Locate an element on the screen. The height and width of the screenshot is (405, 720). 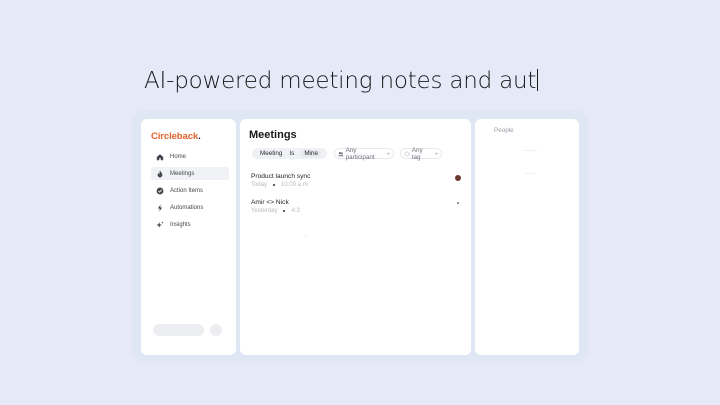
sidebar-item-label: Insights is located at coordinates (180, 224).